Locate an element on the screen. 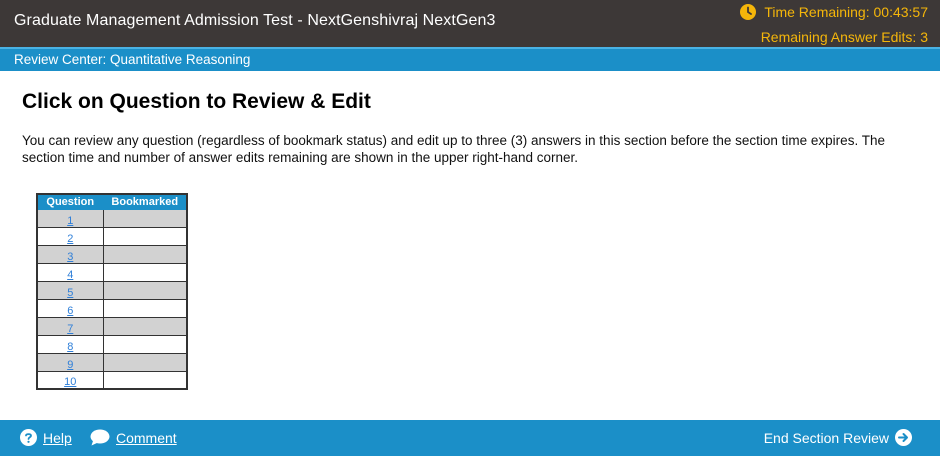 The width and height of the screenshot is (940, 456). question-cell: 7 is located at coordinates (70, 326).